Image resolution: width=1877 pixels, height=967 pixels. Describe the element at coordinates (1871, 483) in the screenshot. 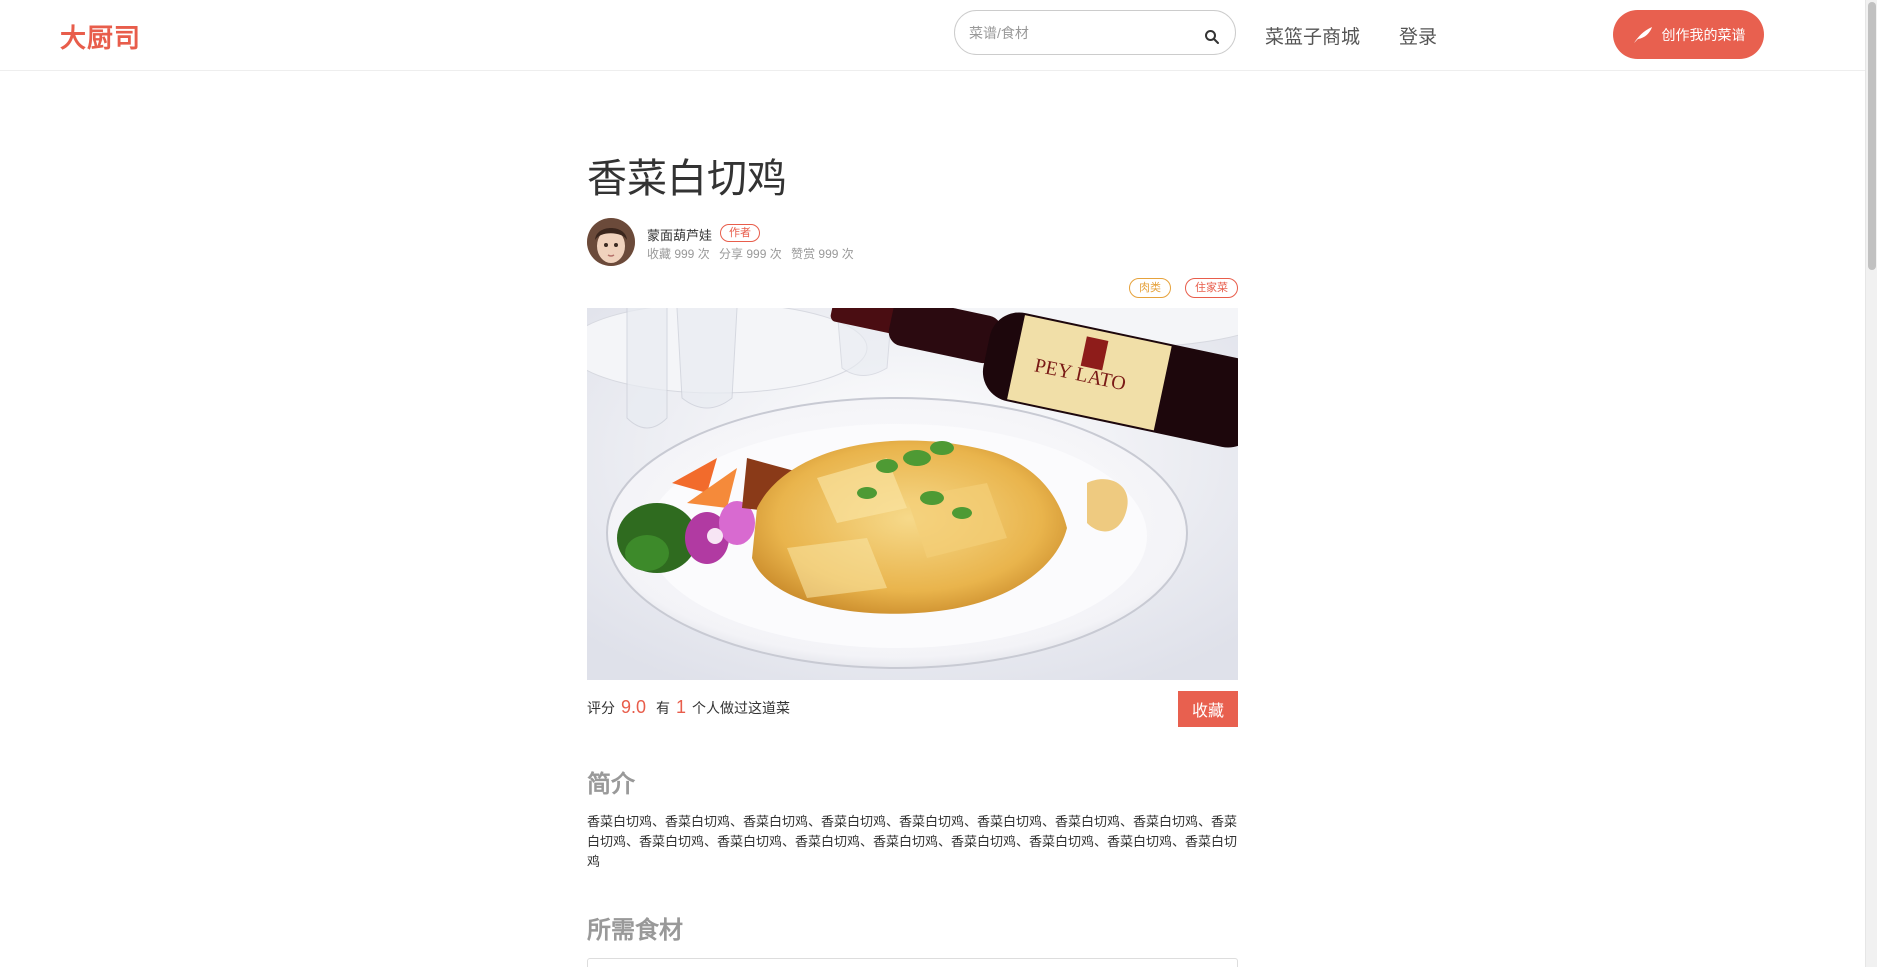

I see `vertical-scrollbar` at that location.